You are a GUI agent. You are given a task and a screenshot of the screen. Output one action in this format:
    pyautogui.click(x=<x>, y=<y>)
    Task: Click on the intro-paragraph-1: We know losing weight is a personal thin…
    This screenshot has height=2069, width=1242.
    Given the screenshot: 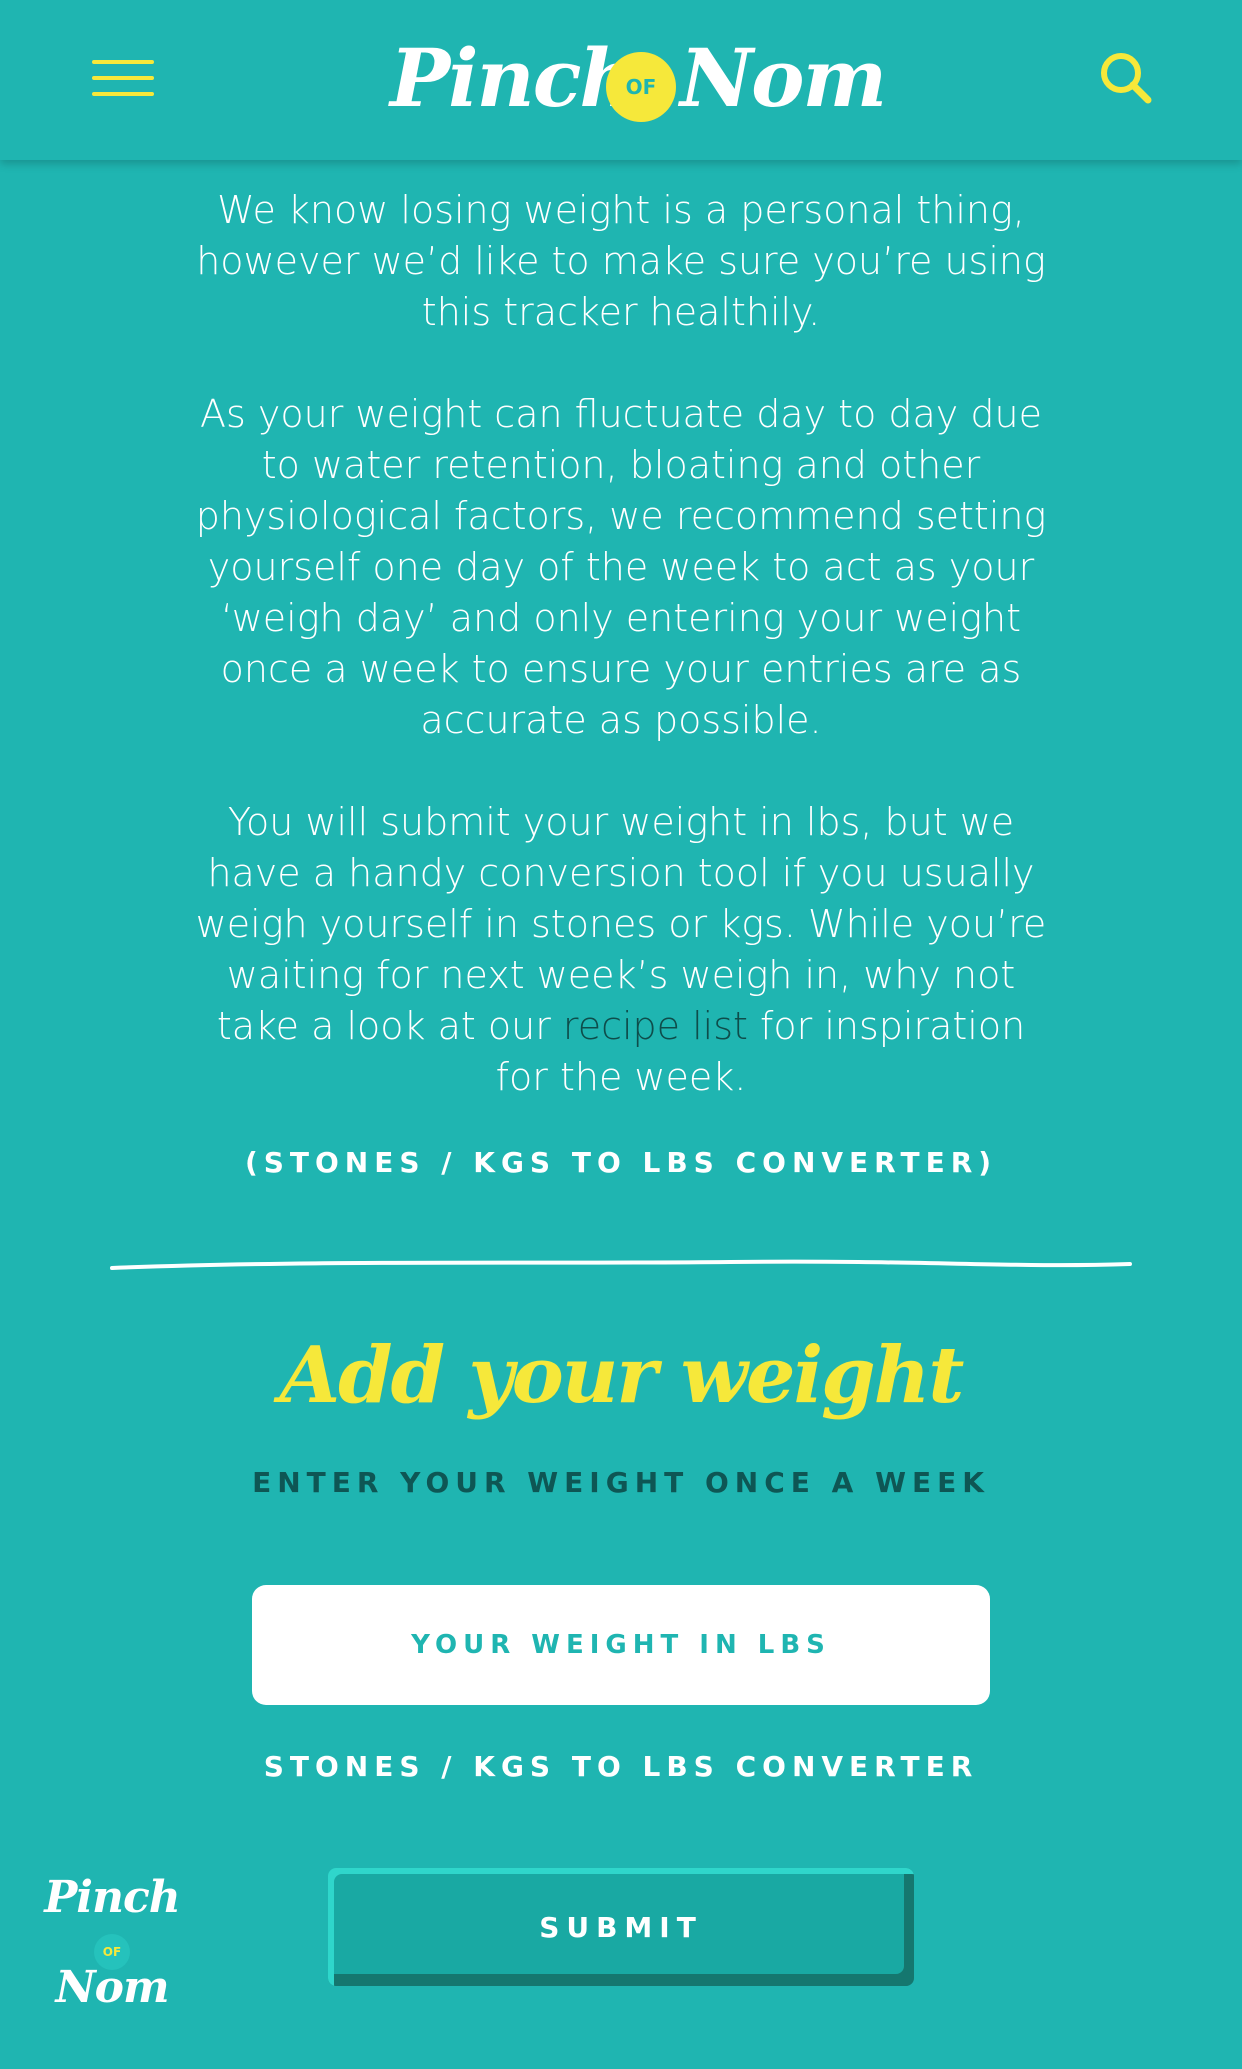 What is the action you would take?
    pyautogui.click(x=621, y=261)
    